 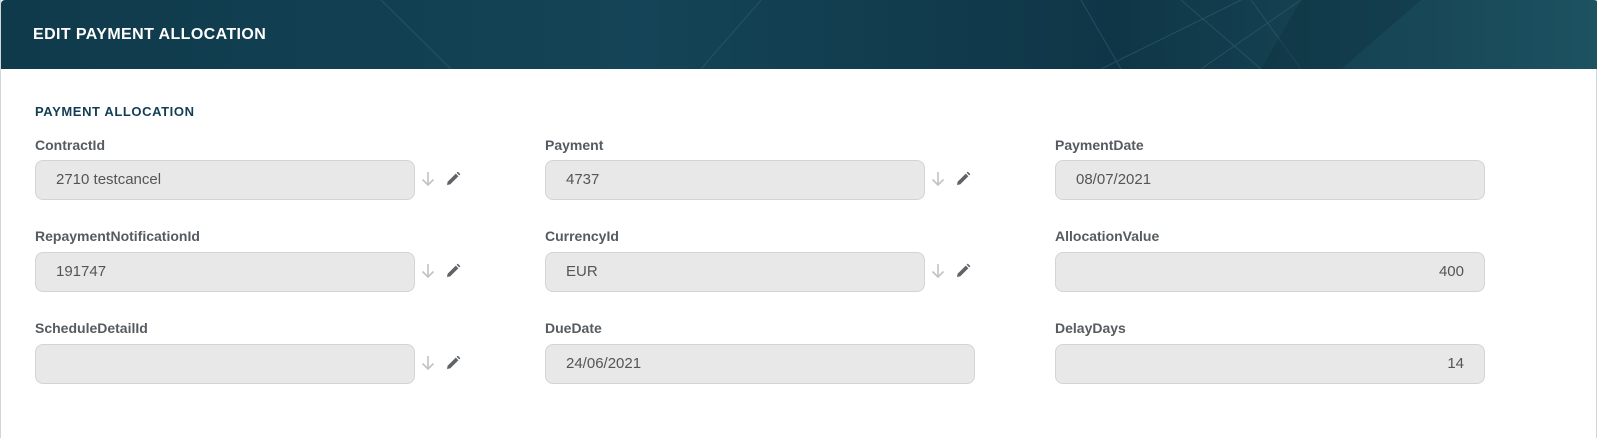 I want to click on delay-days-input: 14, so click(x=1270, y=364).